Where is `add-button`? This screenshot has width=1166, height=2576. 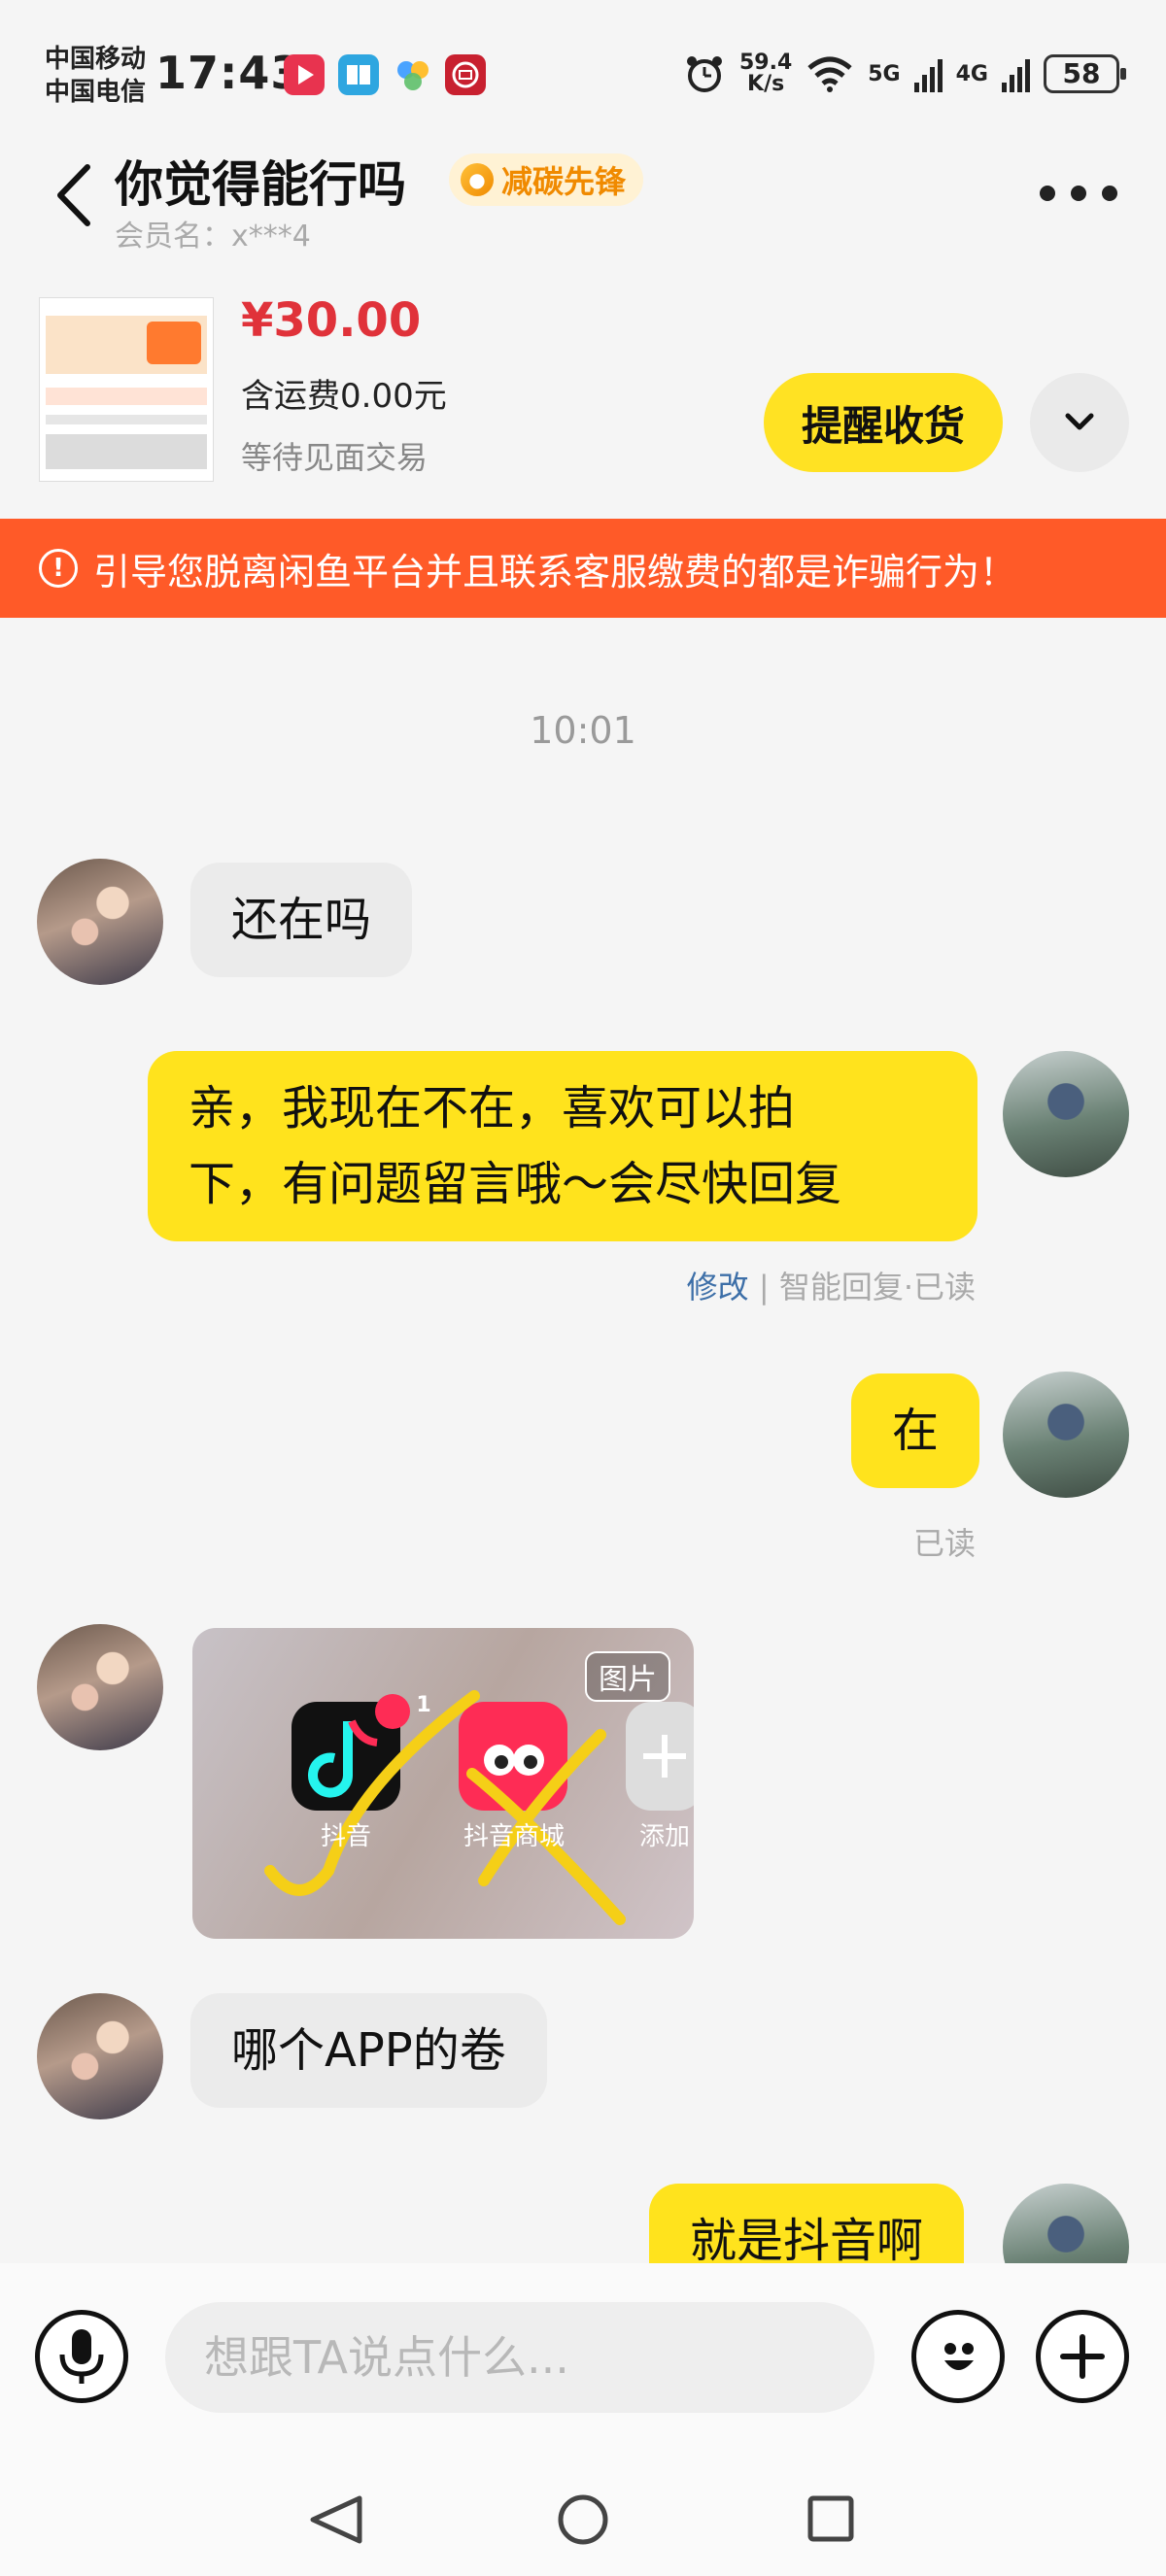
add-button is located at coordinates (1082, 2356).